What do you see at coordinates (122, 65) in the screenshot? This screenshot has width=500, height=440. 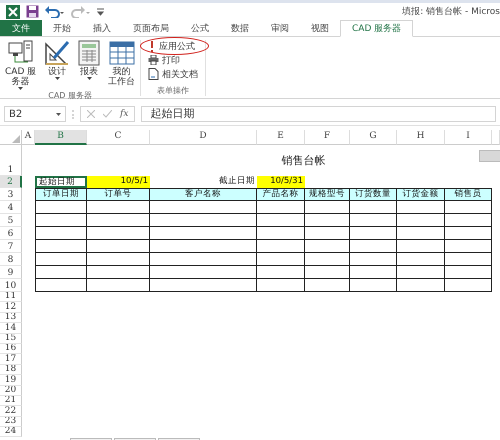 I see `ribbon-button: 我的 工作台` at bounding box center [122, 65].